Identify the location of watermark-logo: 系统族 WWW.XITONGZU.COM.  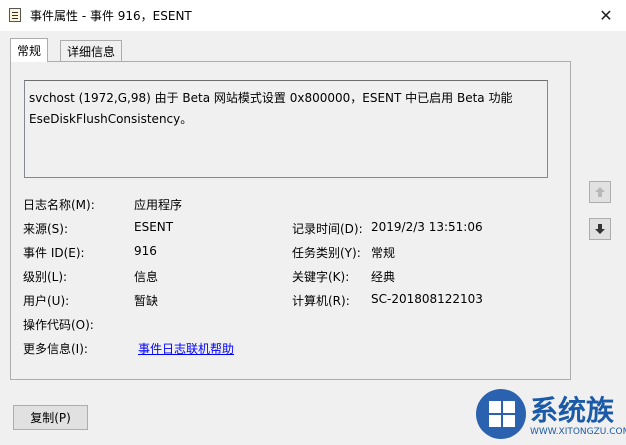
(551, 414).